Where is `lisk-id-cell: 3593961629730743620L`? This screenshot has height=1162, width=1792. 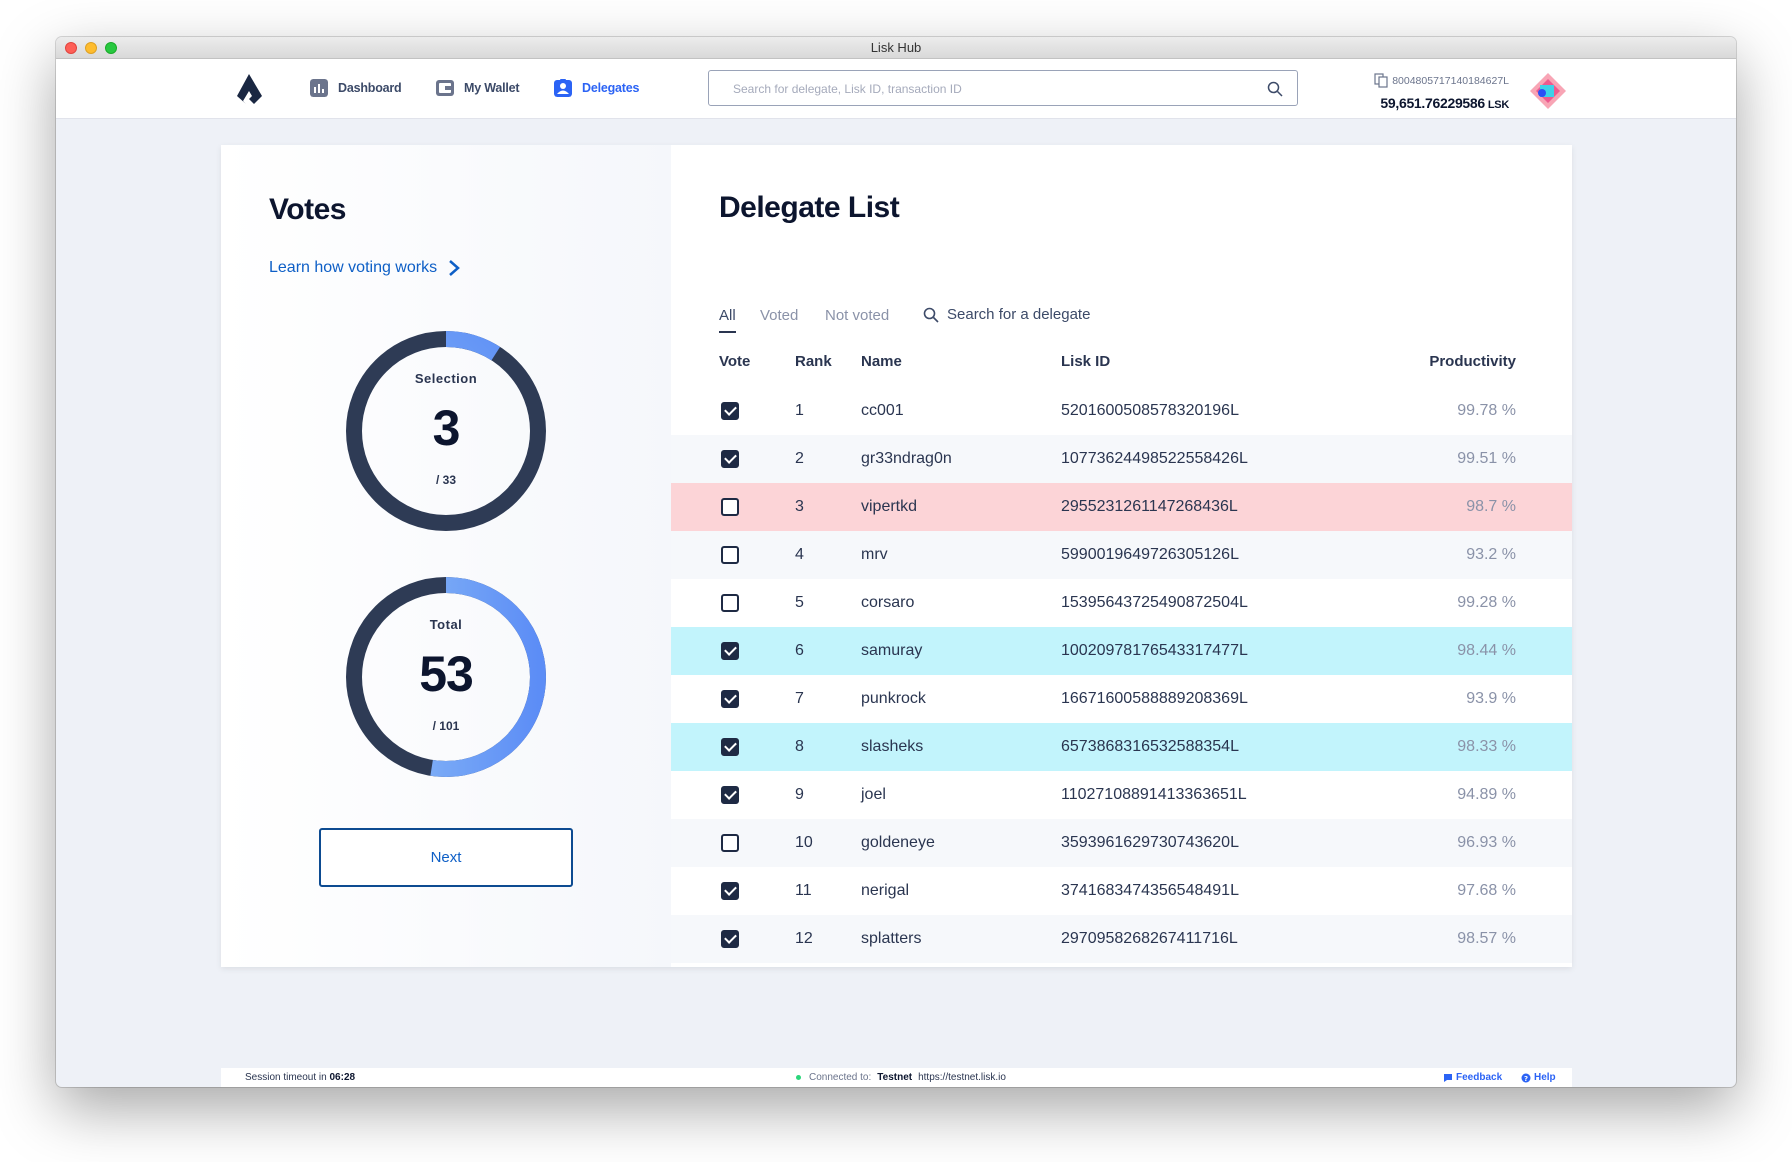
lisk-id-cell: 3593961629730743620L is located at coordinates (1150, 842).